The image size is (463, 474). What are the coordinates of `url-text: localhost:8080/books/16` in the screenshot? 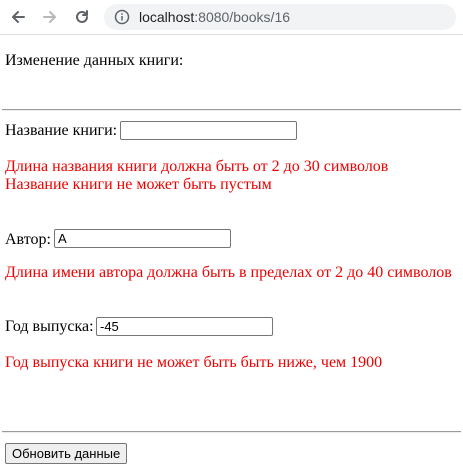 It's located at (214, 17).